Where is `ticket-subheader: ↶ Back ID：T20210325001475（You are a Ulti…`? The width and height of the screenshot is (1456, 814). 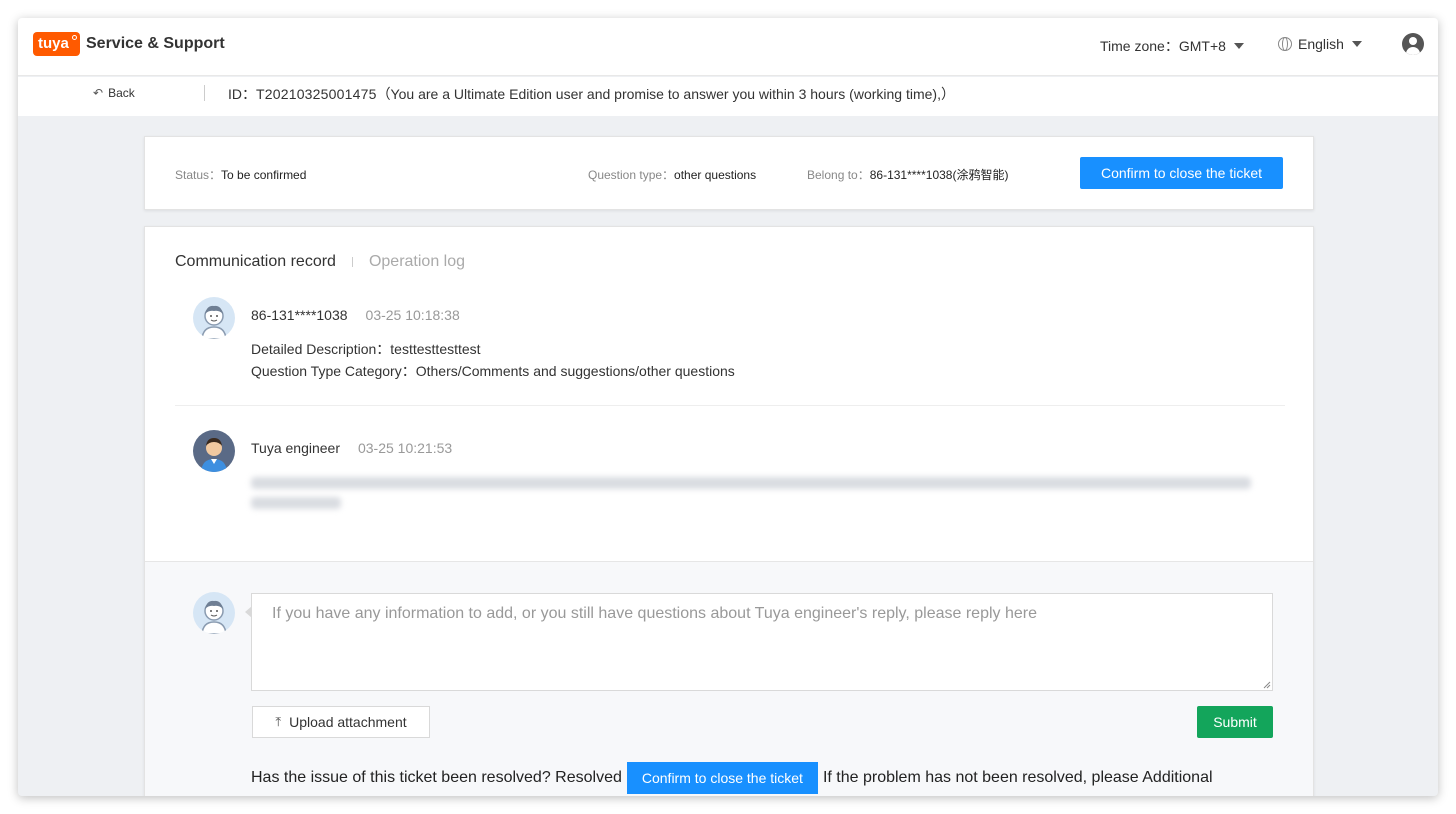 ticket-subheader: ↶ Back ID：T20210325001475（You are a Ulti… is located at coordinates (728, 96).